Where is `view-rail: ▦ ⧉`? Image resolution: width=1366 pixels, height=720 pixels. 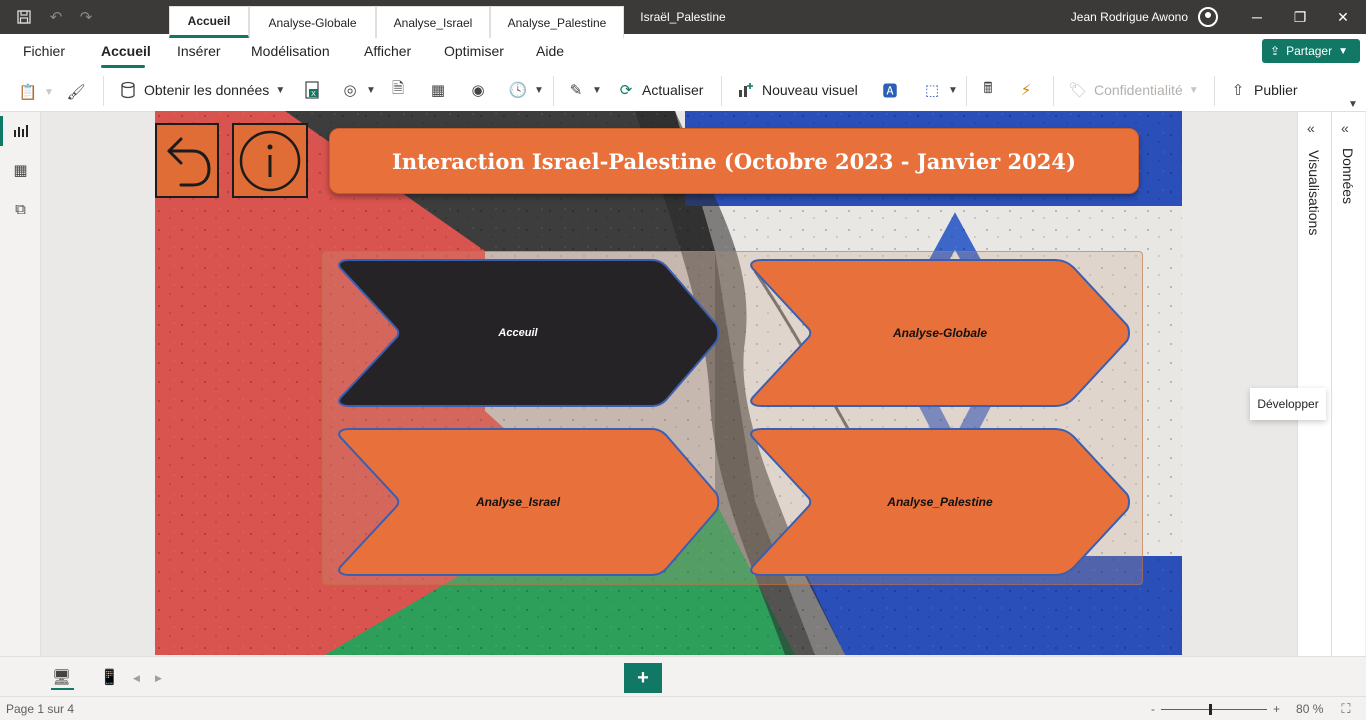
view-rail: ▦ ⧉ is located at coordinates (20, 384).